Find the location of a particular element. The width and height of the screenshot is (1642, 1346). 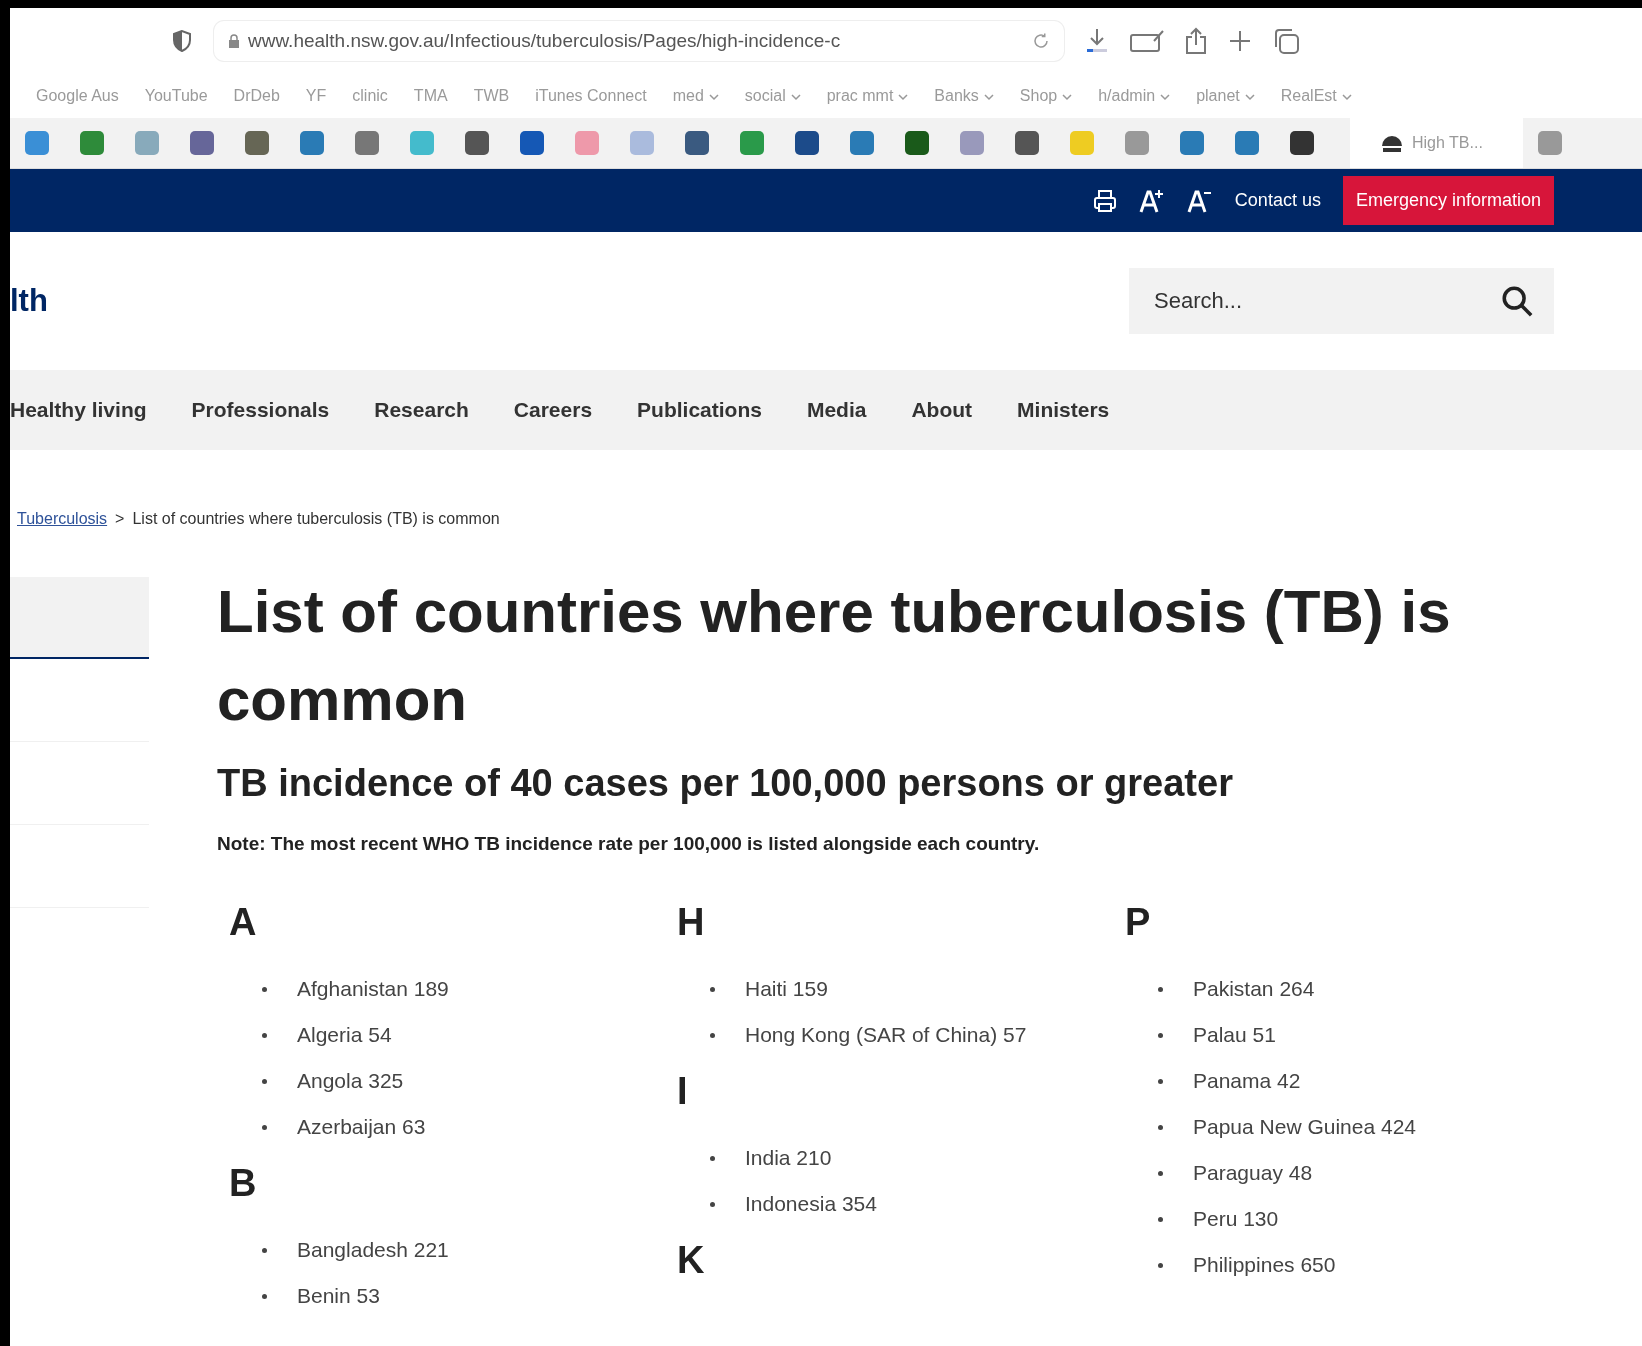

keyboard-icon is located at coordinates (1147, 41).